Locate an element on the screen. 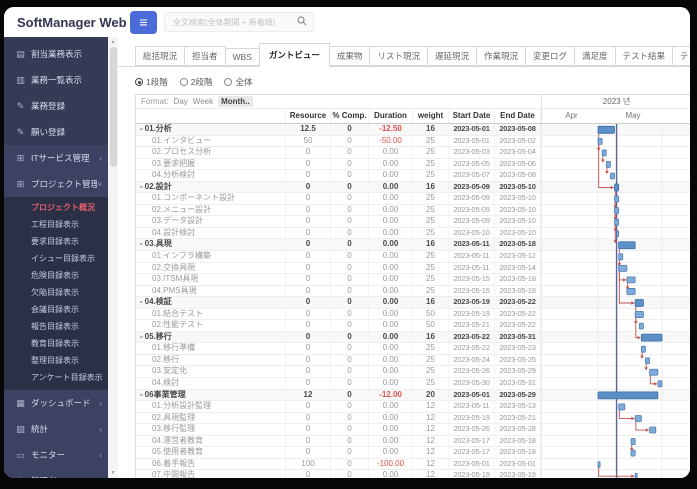 The image size is (697, 489). tab-3: WBS is located at coordinates (242, 57).